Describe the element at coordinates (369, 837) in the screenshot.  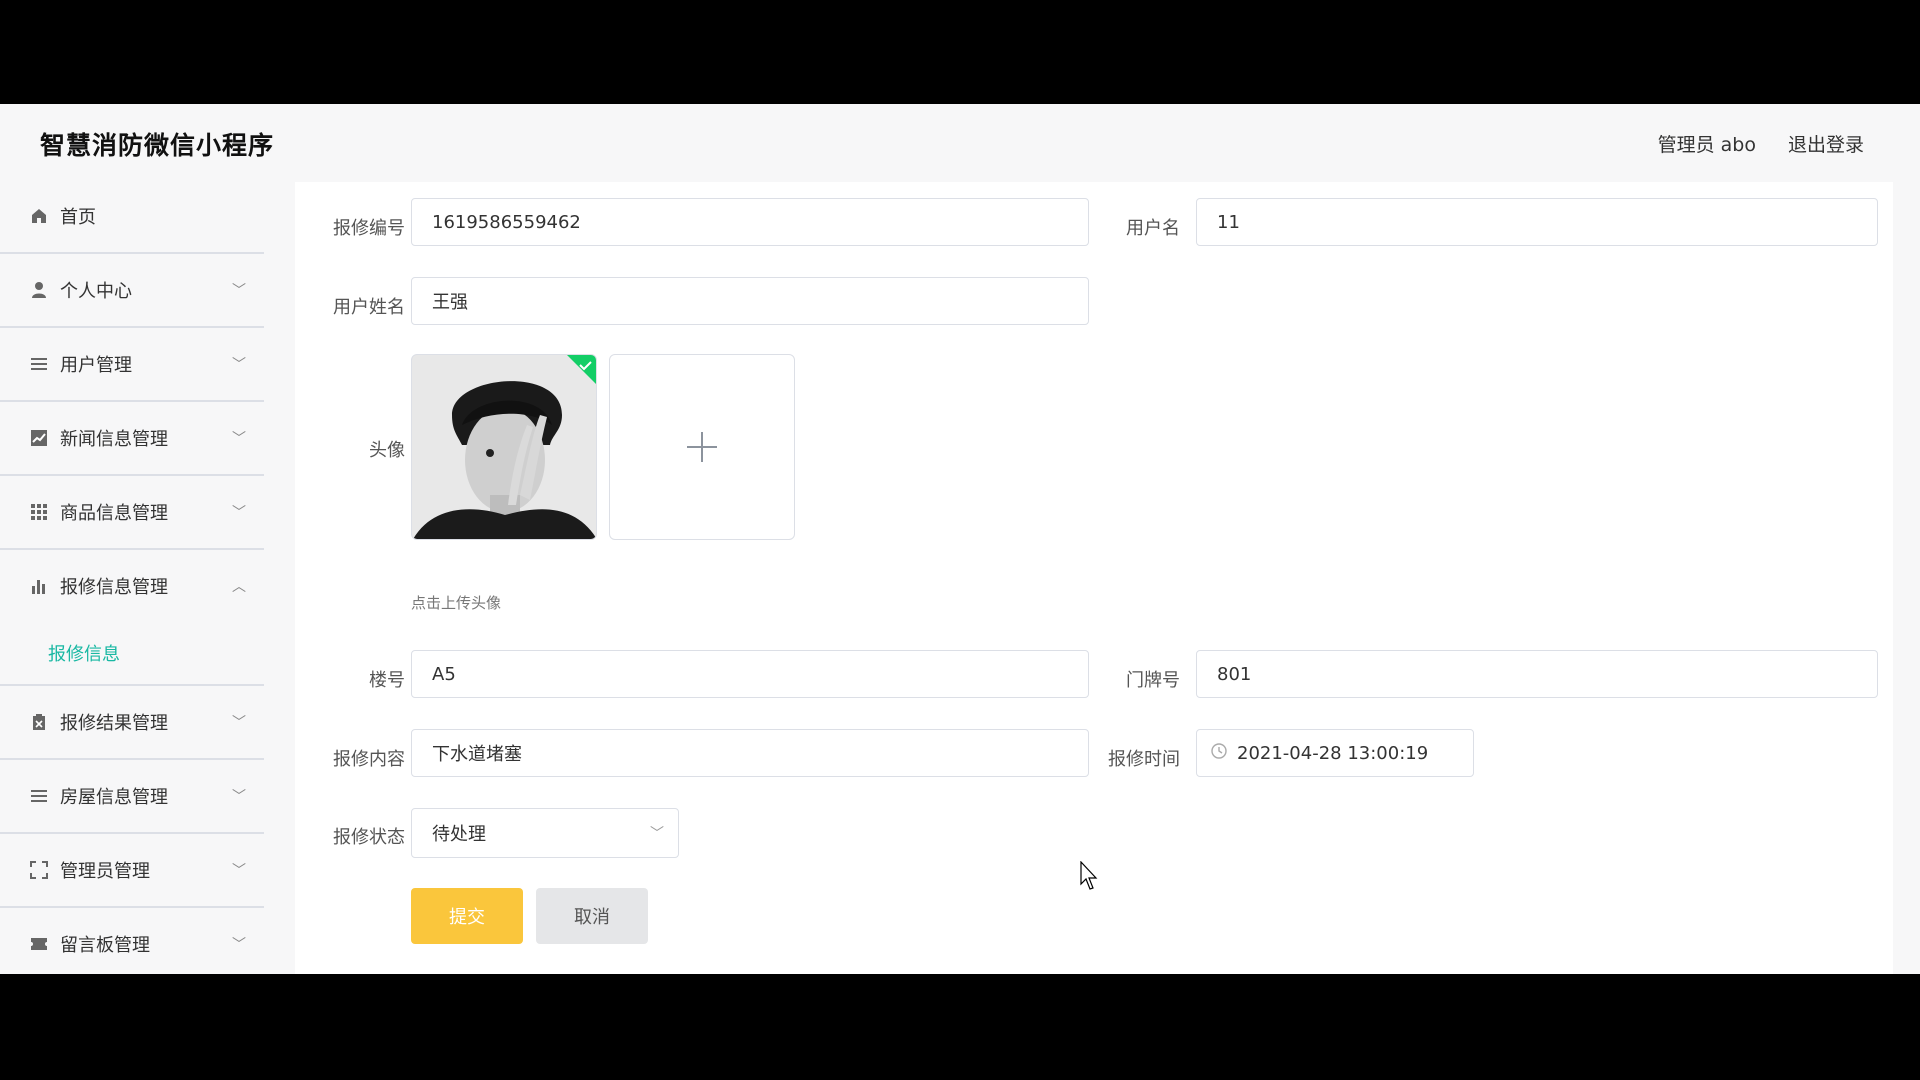
I see `status-label: 报修状态` at that location.